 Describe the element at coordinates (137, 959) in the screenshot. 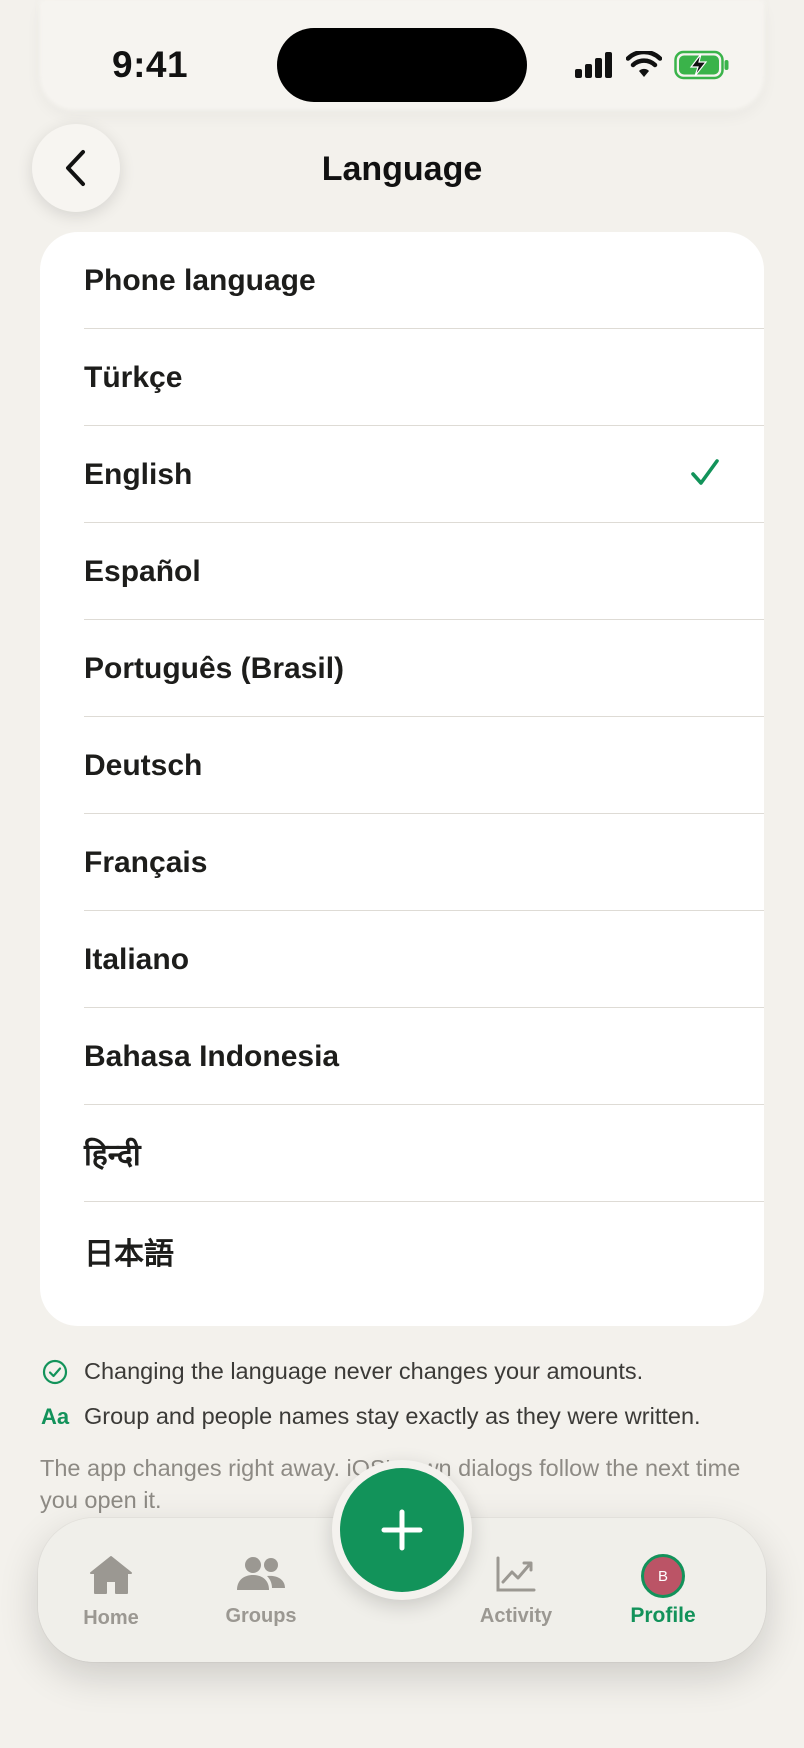

I see `language-label: Italiano` at that location.